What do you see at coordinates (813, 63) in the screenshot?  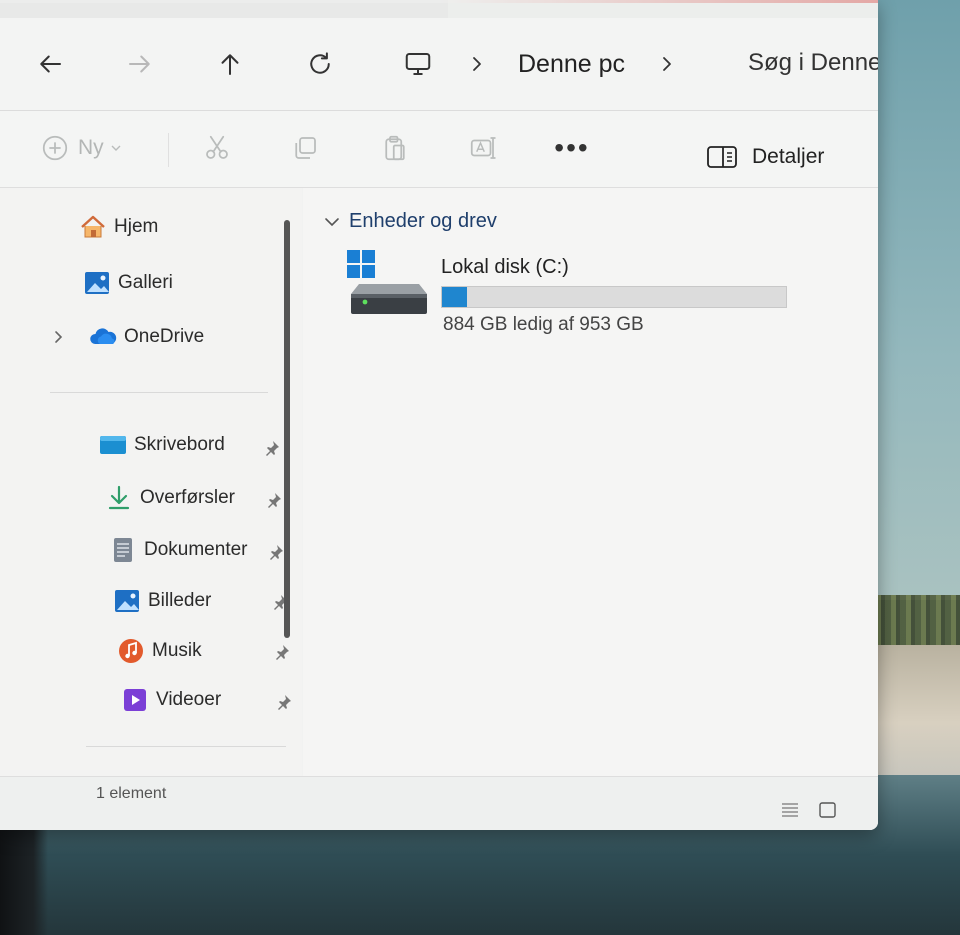 I see `search-box: Søg i Denne pc` at bounding box center [813, 63].